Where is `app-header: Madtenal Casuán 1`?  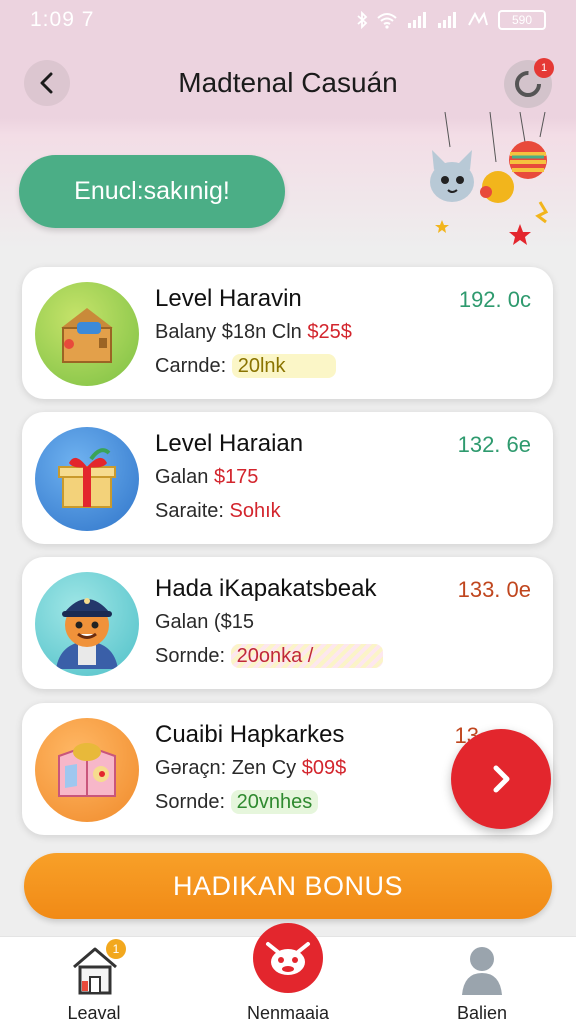
app-header: Madtenal Casuán 1 is located at coordinates (288, 83).